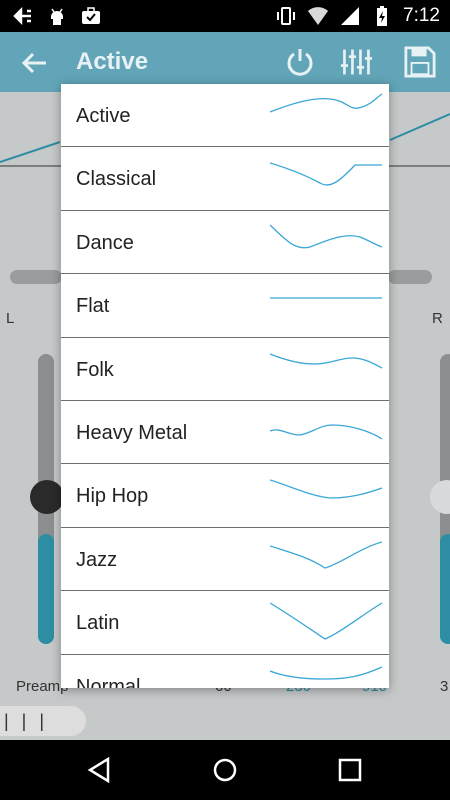 Image resolution: width=450 pixels, height=800 pixels. Describe the element at coordinates (43, 721) in the screenshot. I see `bottom-handle: | | |` at that location.